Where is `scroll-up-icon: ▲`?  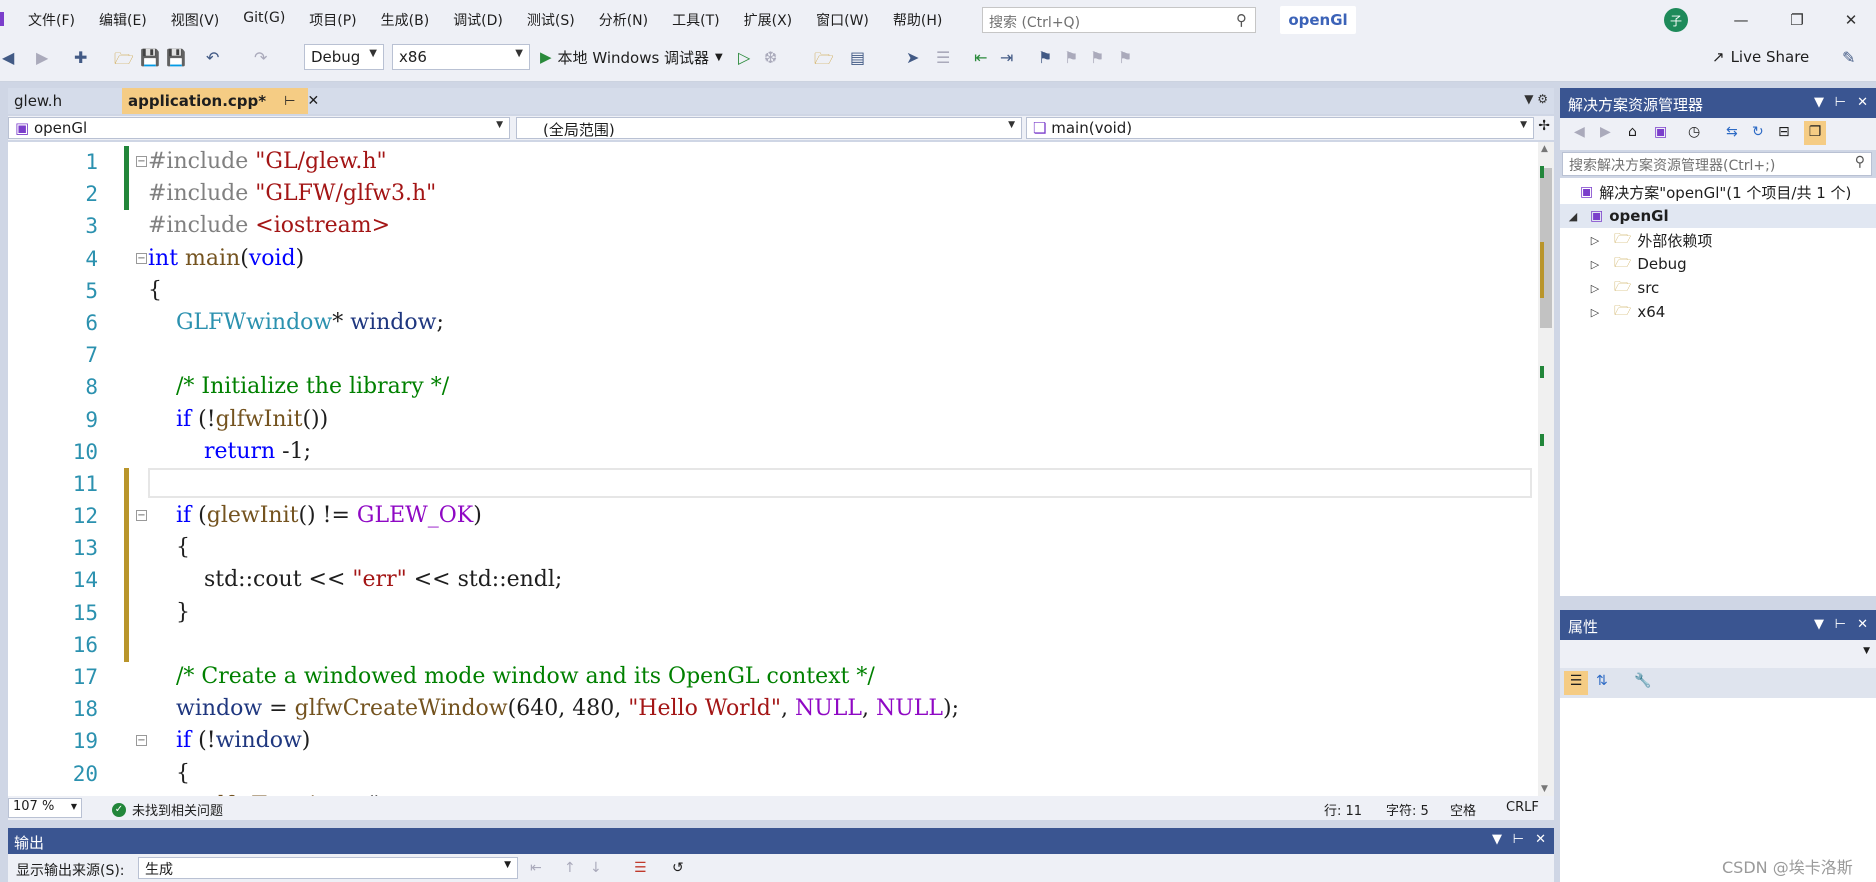 scroll-up-icon: ▲ is located at coordinates (1544, 149).